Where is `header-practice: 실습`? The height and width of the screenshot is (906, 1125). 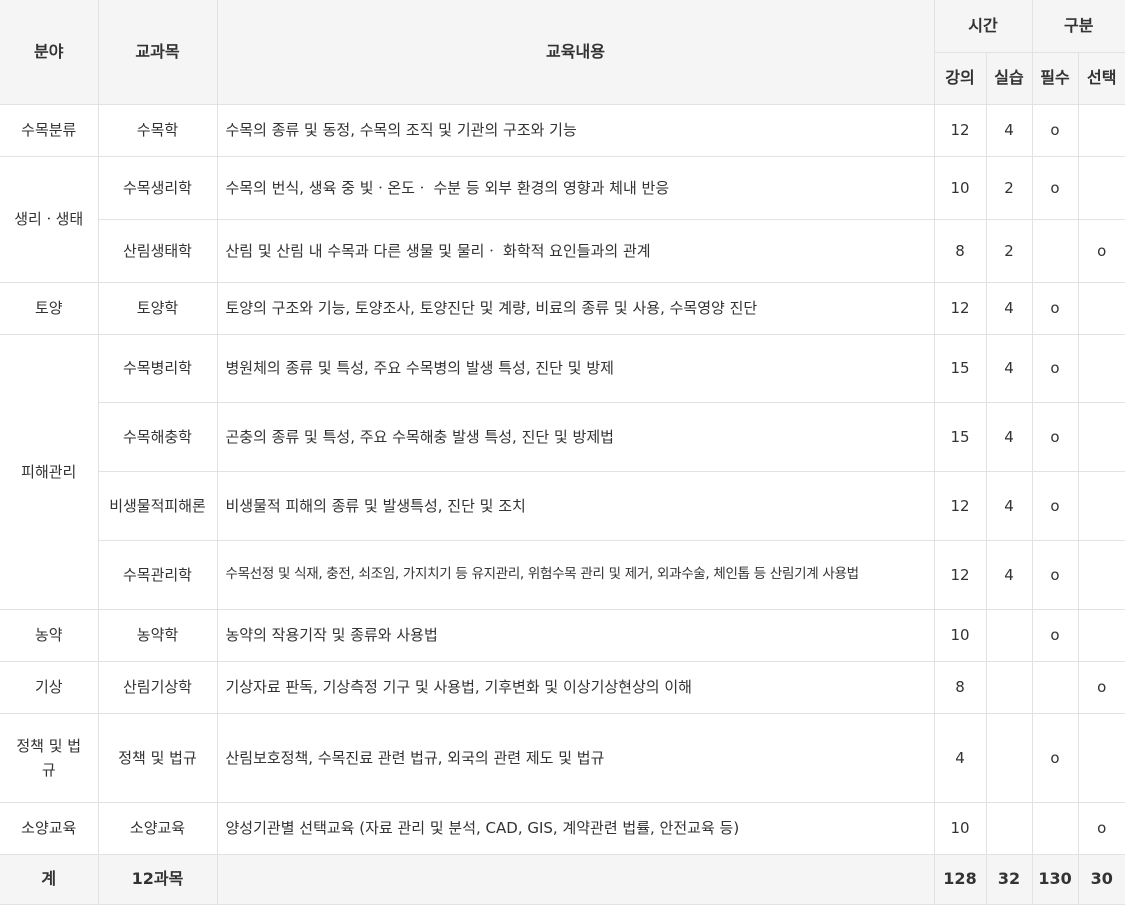
header-practice: 실습 is located at coordinates (1009, 78).